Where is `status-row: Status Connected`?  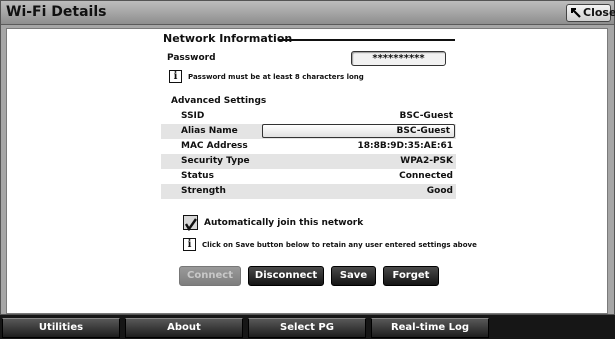
status-row: Status Connected is located at coordinates (308, 176).